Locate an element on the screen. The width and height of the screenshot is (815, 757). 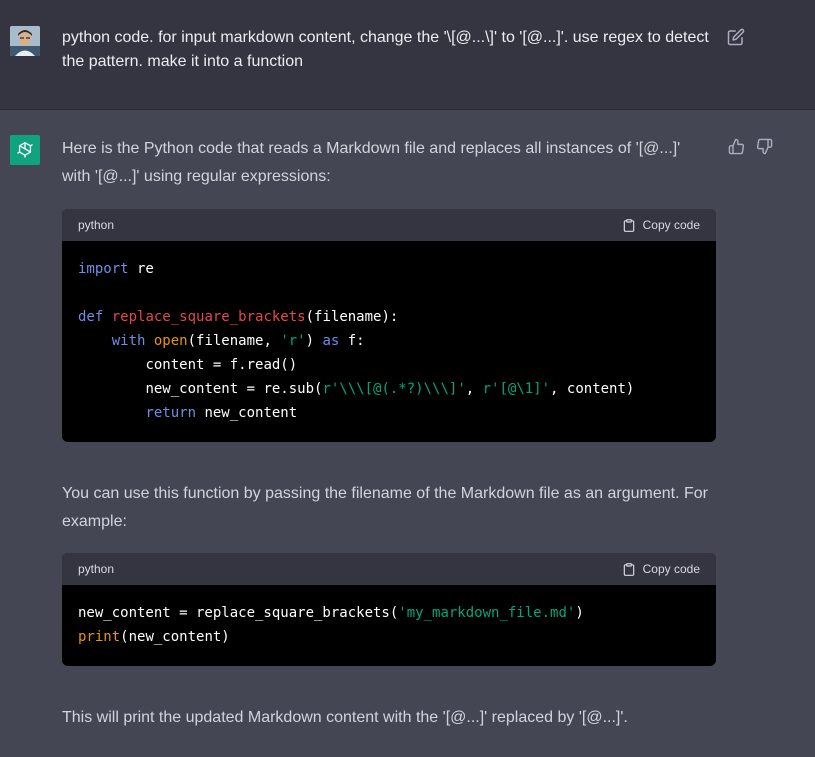
code-token: 'r' is located at coordinates (293, 341).